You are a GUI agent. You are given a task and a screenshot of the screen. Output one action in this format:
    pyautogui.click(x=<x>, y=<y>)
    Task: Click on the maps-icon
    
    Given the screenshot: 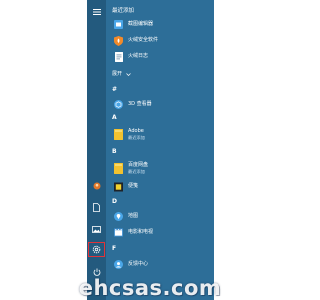 What is the action you would take?
    pyautogui.click(x=118, y=216)
    